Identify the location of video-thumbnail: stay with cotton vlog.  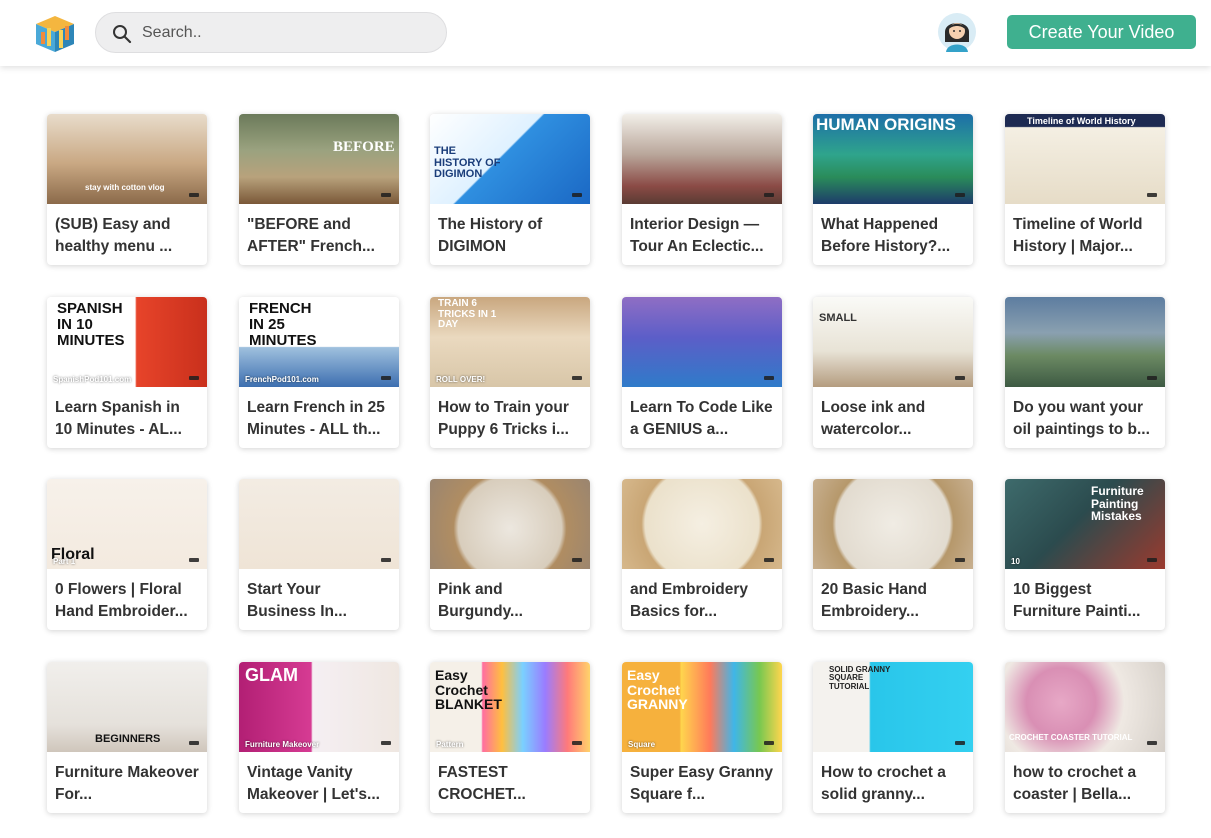
(127, 159).